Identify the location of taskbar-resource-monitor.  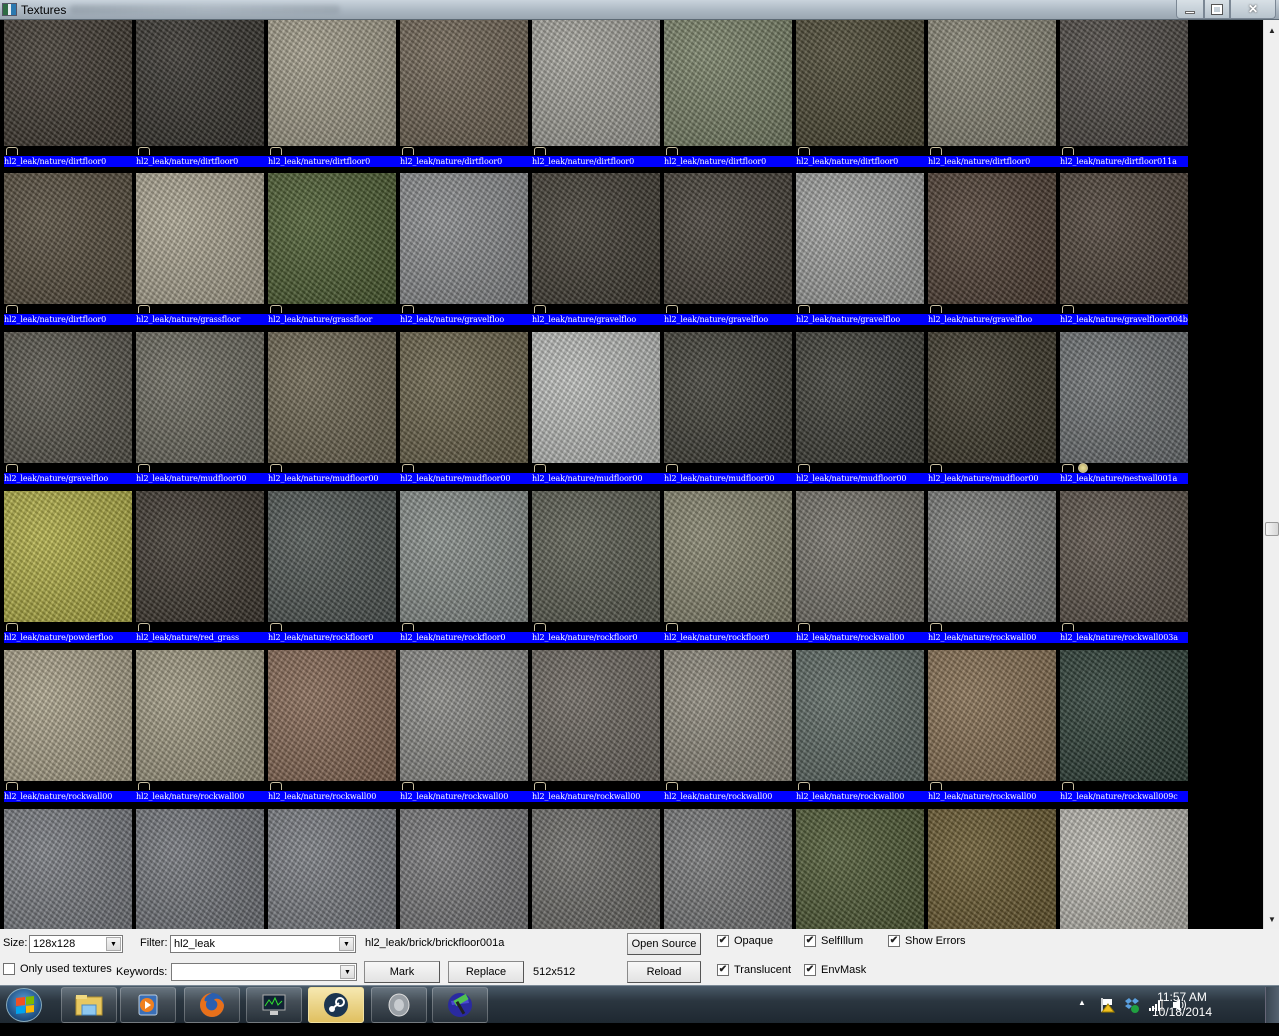
(274, 1005).